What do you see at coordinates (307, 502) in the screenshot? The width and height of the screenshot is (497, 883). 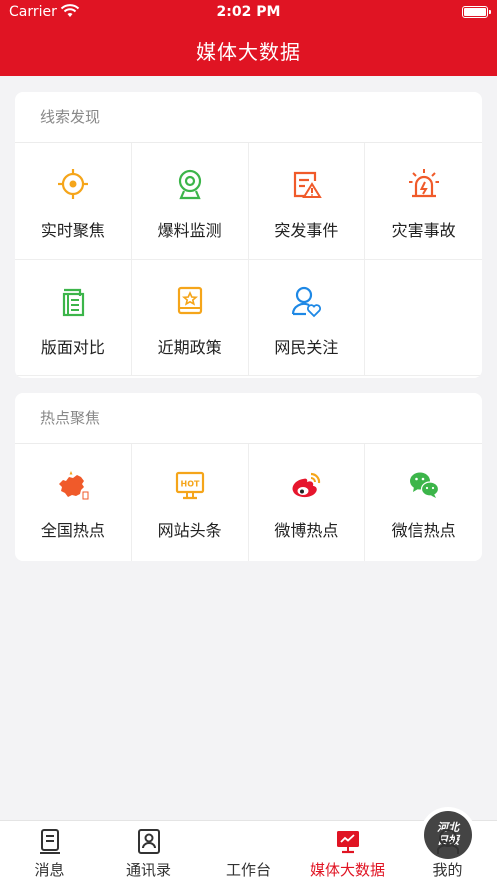 I see `hotspot-item-weibo: 微博热点` at bounding box center [307, 502].